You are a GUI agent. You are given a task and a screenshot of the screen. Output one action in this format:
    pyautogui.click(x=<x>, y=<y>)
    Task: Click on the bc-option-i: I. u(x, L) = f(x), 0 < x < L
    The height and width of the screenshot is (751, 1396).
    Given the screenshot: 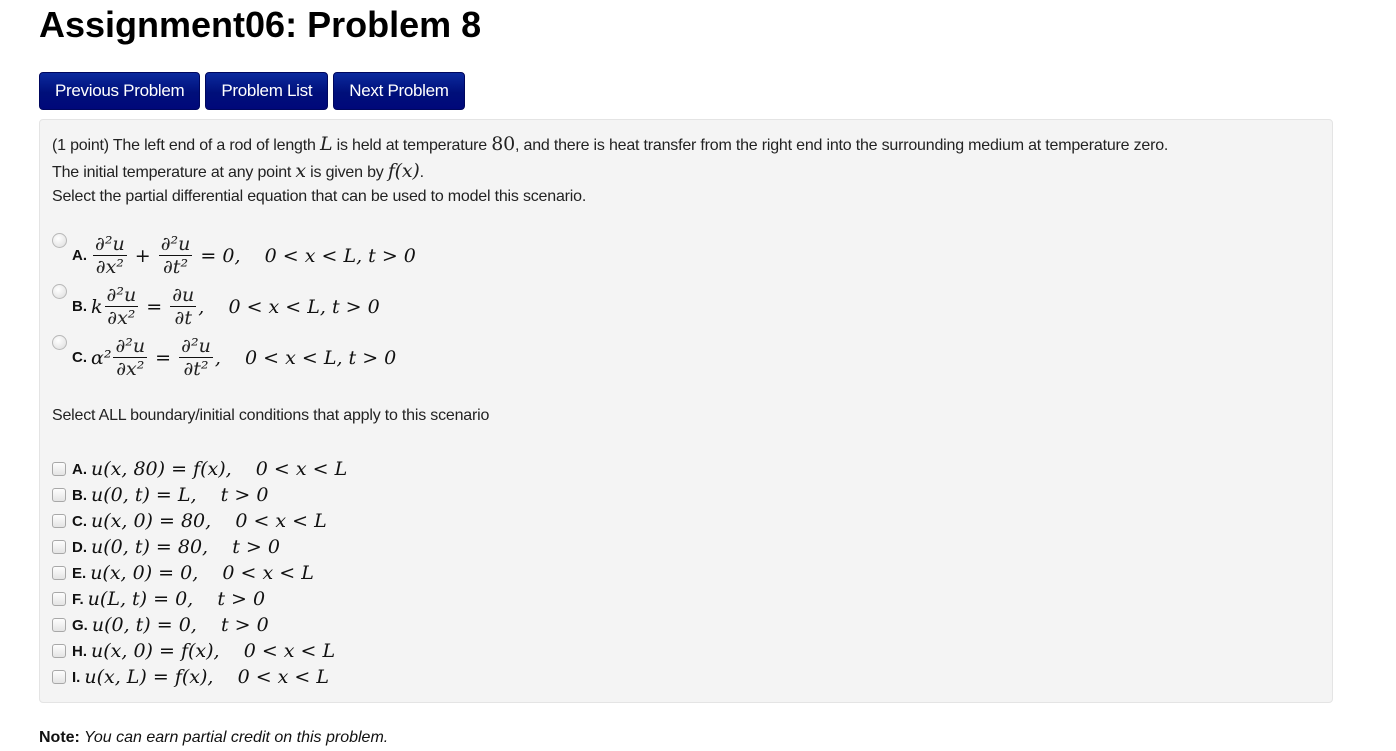 What is the action you would take?
    pyautogui.click(x=199, y=677)
    